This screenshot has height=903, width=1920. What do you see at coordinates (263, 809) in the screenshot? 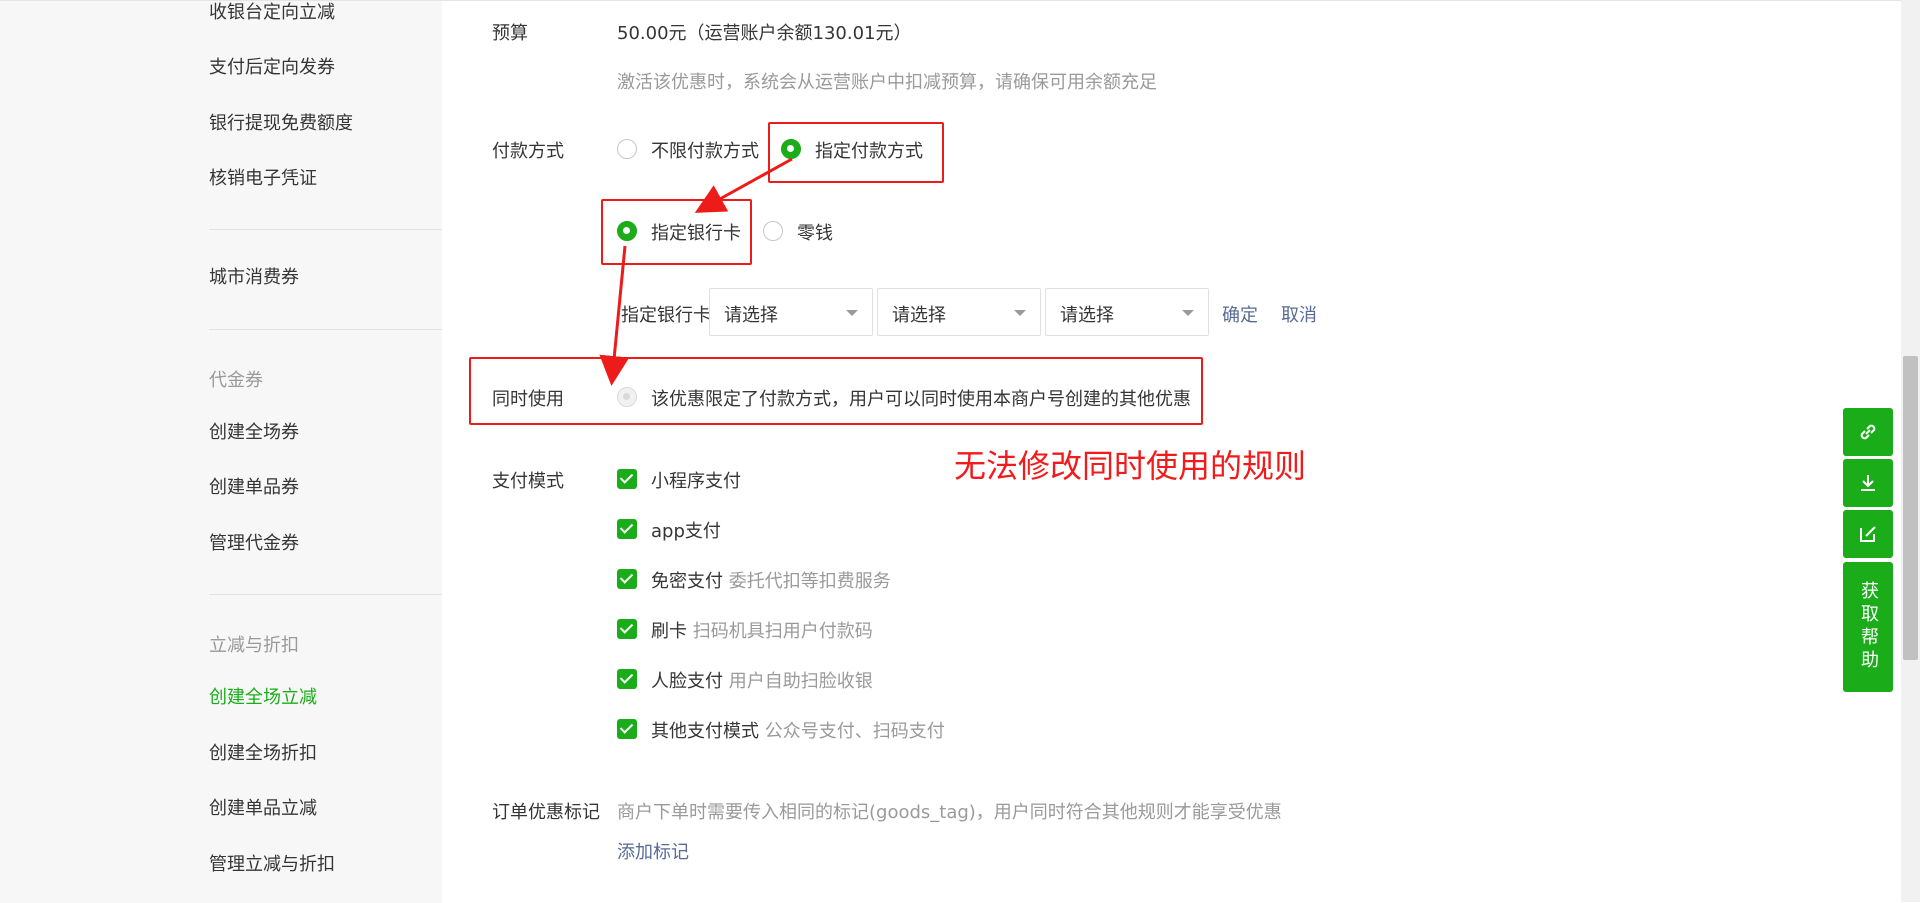
I see `sidebar-item-create-single-reduction: 创建单品立减` at bounding box center [263, 809].